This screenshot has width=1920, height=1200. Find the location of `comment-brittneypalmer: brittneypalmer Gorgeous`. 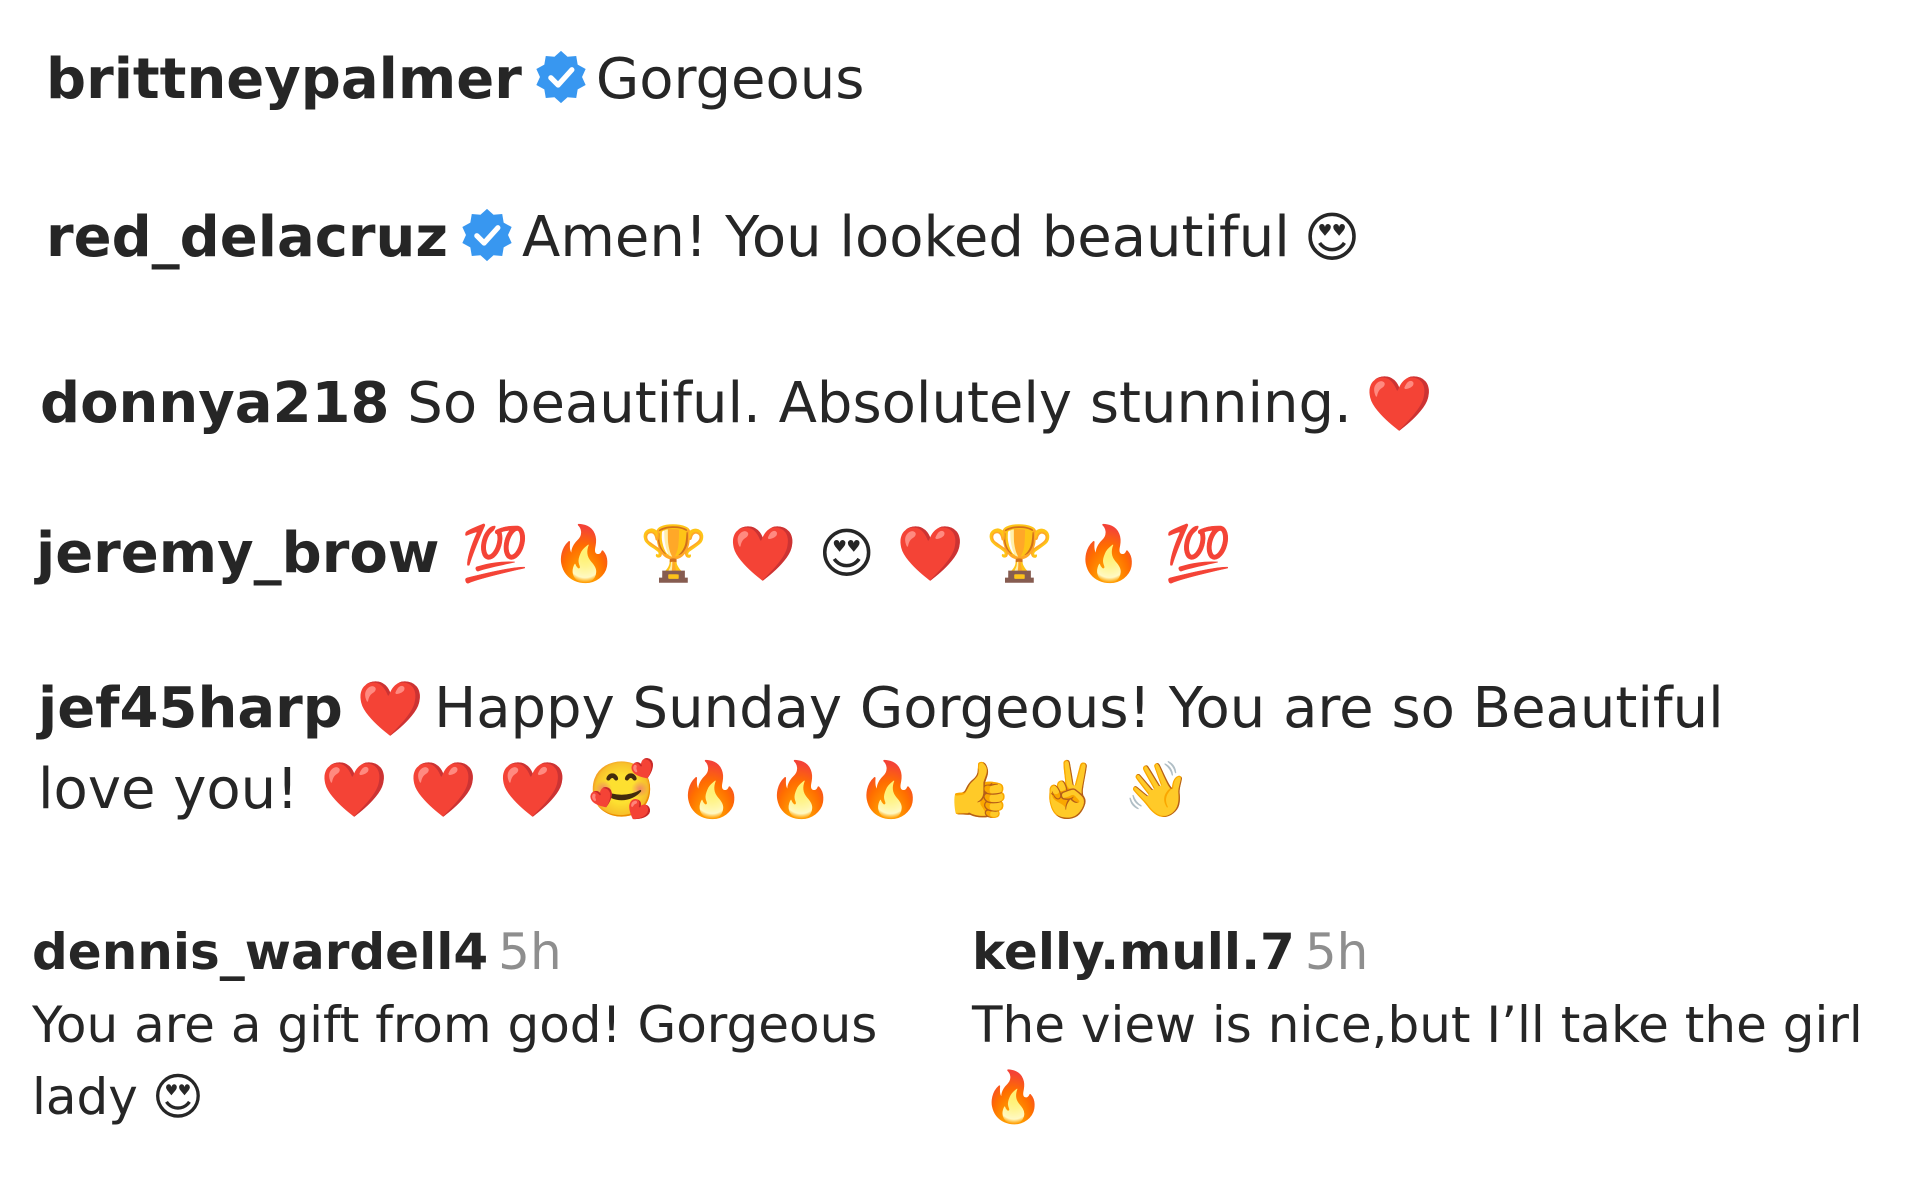

comment-brittneypalmer: brittneypalmer Gorgeous is located at coordinates (455, 79).